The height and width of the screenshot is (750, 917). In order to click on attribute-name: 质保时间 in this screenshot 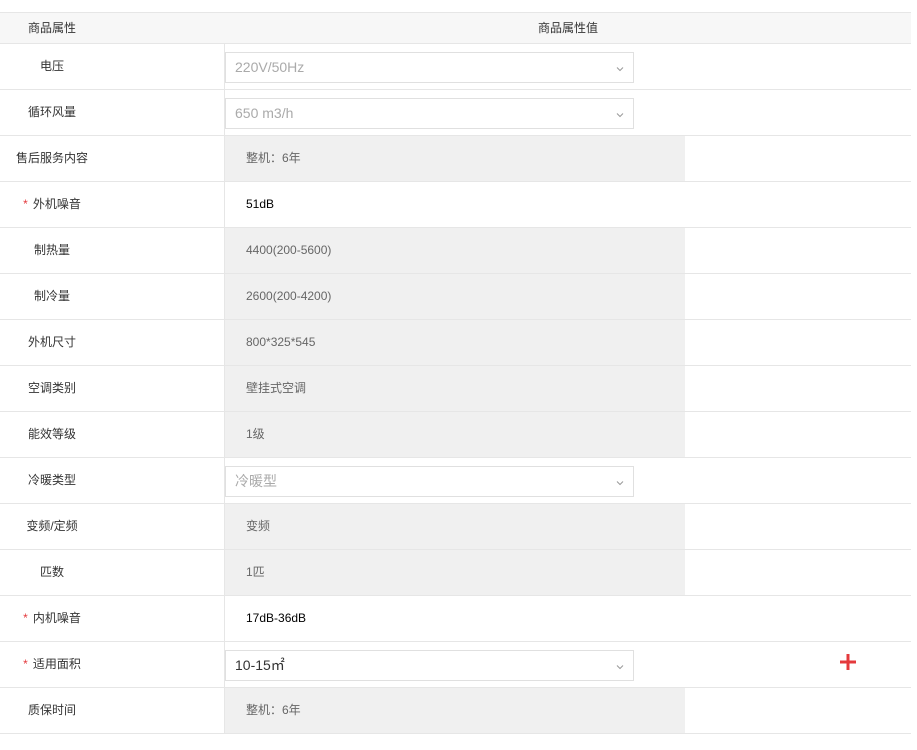, I will do `click(52, 710)`.